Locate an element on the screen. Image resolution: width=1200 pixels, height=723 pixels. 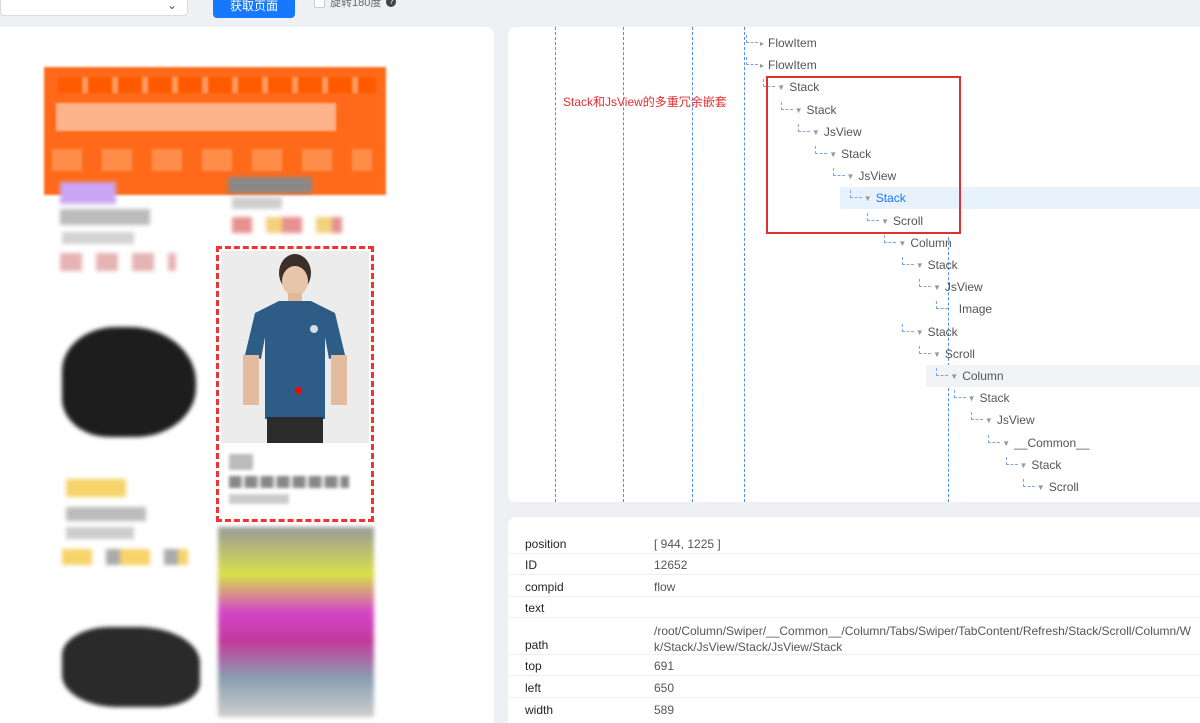
prop-value: 12652 is located at coordinates (671, 565).